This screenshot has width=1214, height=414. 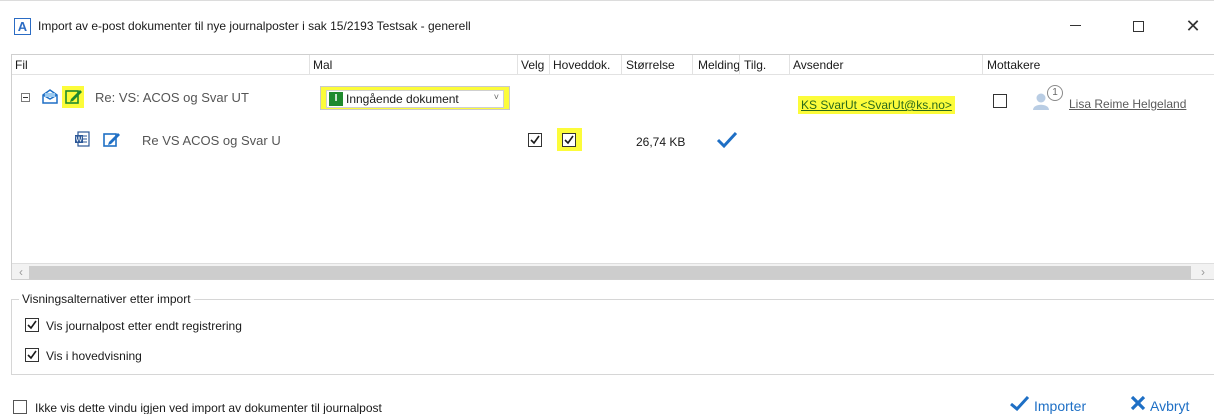 I want to click on cancel-label: Avbryt, so click(x=1170, y=406).